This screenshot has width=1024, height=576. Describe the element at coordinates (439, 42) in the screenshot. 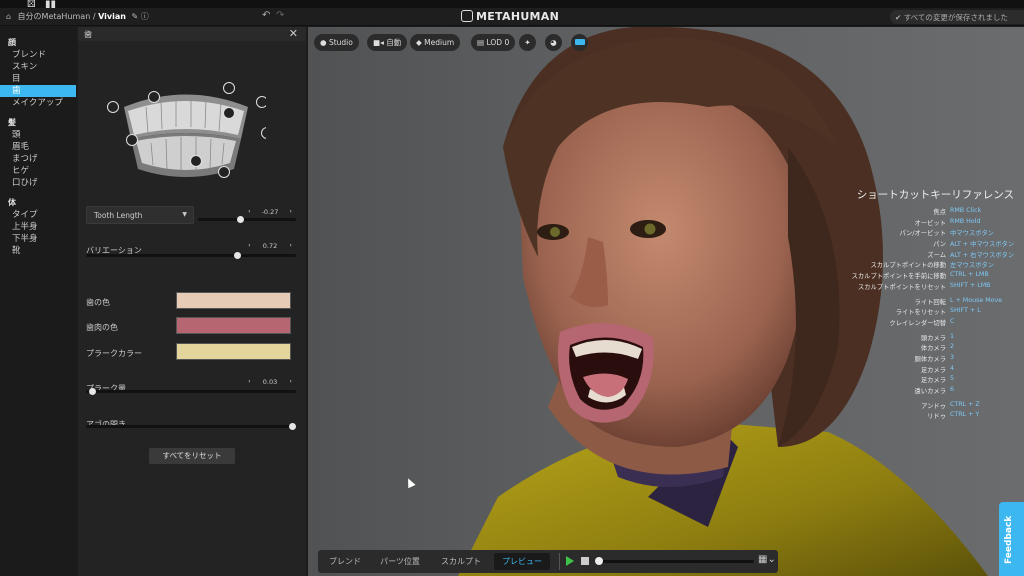

I see `quality-label: Medium` at that location.